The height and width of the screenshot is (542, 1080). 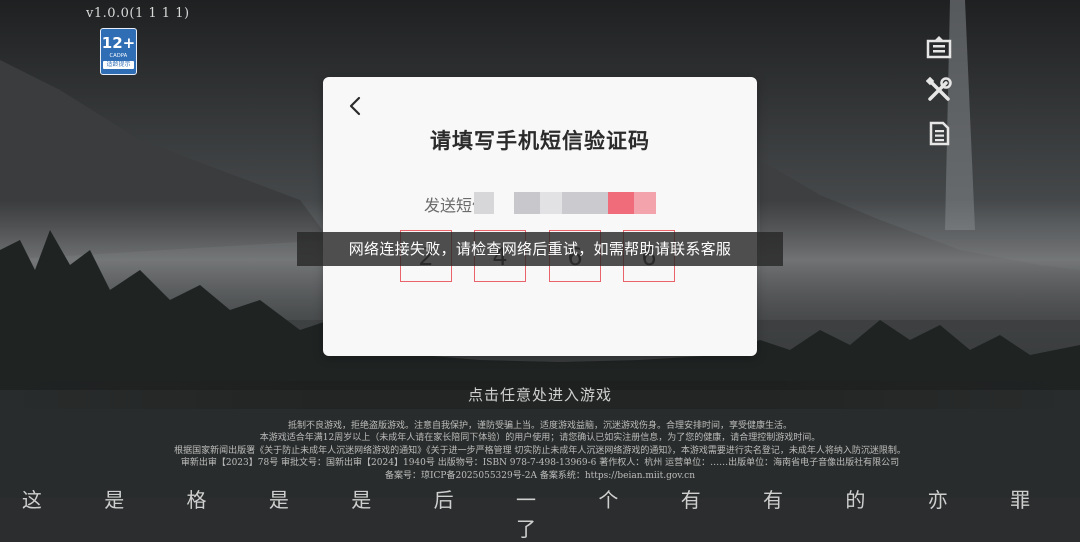 What do you see at coordinates (118, 56) in the screenshot?
I see `age-rating-org: CADPA` at bounding box center [118, 56].